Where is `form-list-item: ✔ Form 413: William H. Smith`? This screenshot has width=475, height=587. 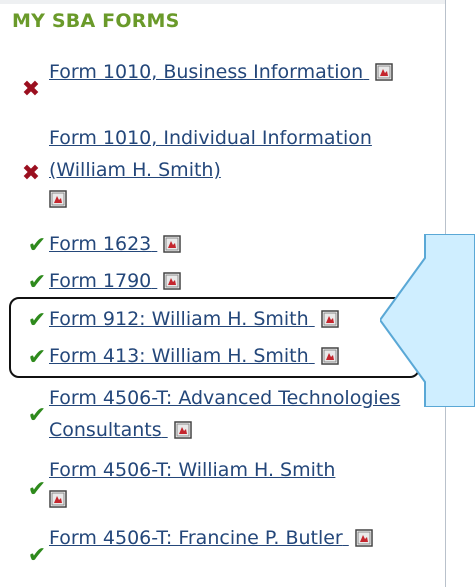 form-list-item: ✔ Form 413: William H. Smith is located at coordinates (220, 356).